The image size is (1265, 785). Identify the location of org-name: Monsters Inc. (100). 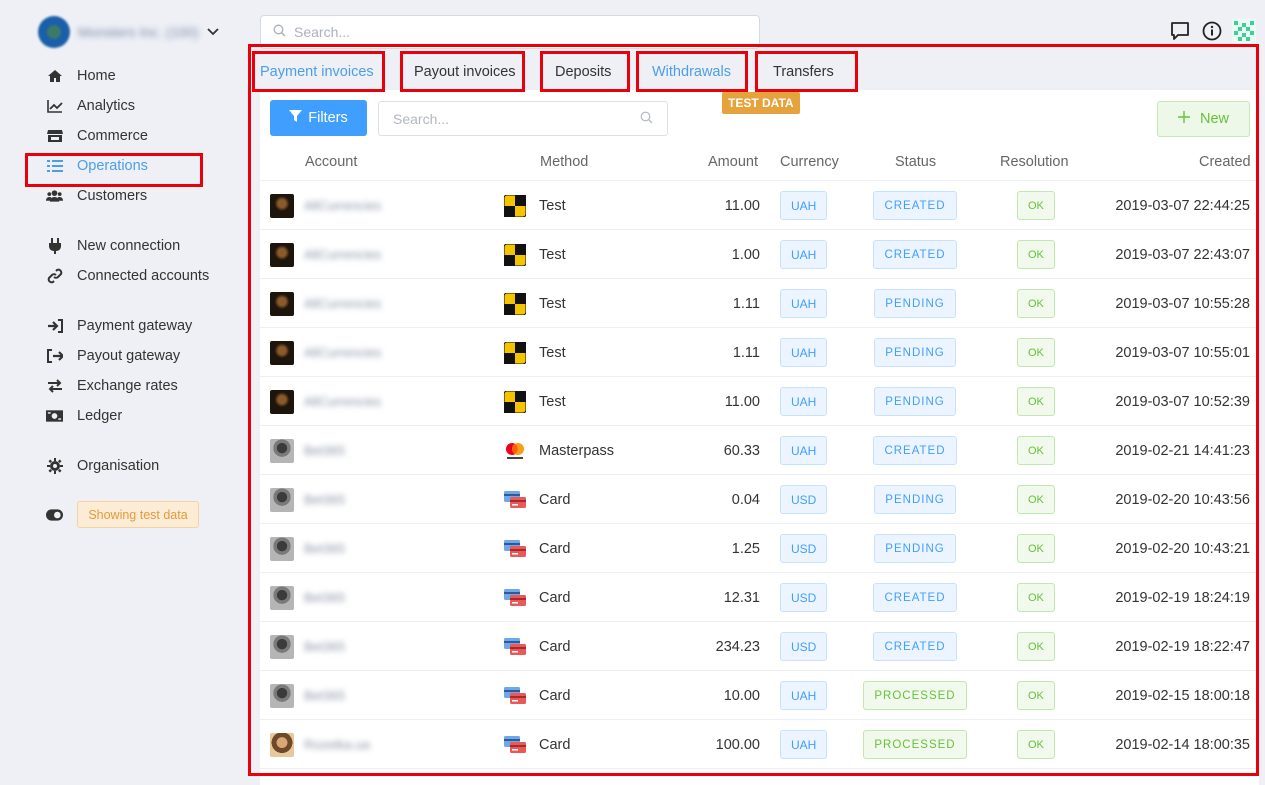
(138, 32).